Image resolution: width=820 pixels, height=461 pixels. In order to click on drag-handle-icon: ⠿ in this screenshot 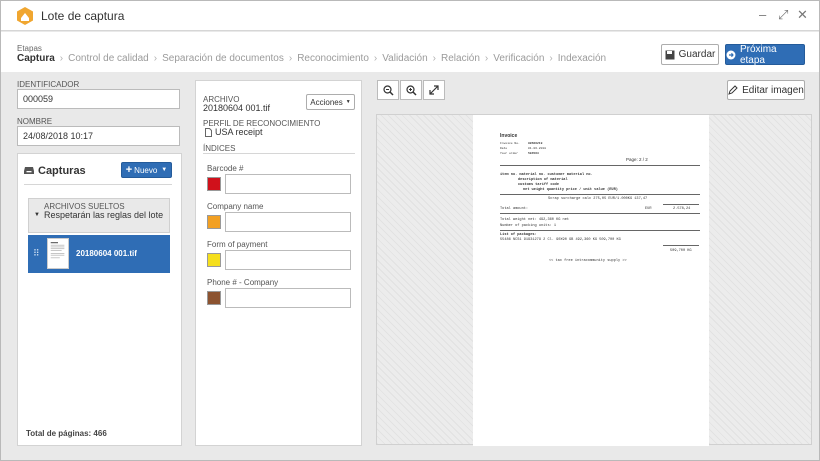, I will do `click(36, 253)`.